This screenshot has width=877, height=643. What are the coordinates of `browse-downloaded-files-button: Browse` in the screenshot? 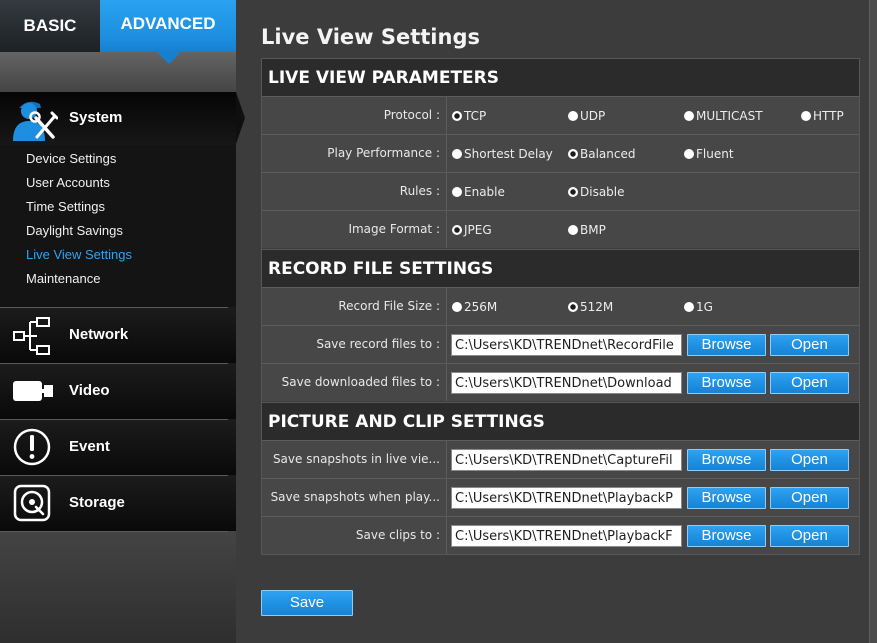 It's located at (726, 383).